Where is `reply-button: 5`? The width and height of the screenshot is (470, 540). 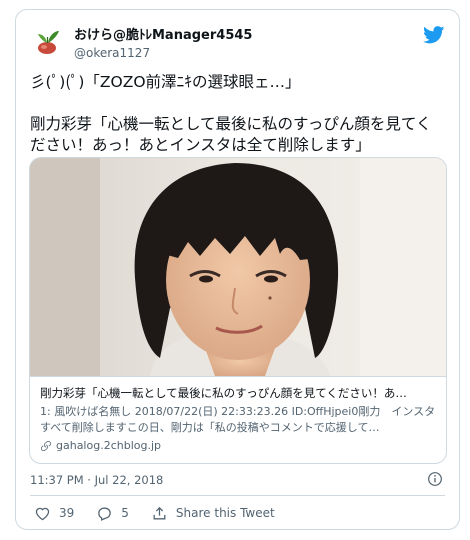 reply-button: 5 is located at coordinates (112, 513).